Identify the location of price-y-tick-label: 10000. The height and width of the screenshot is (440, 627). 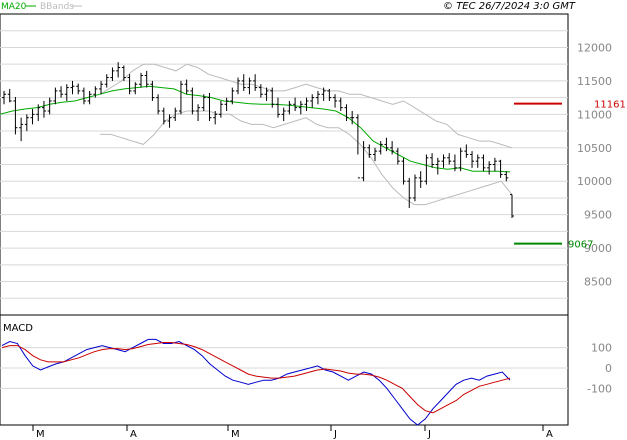
(594, 181).